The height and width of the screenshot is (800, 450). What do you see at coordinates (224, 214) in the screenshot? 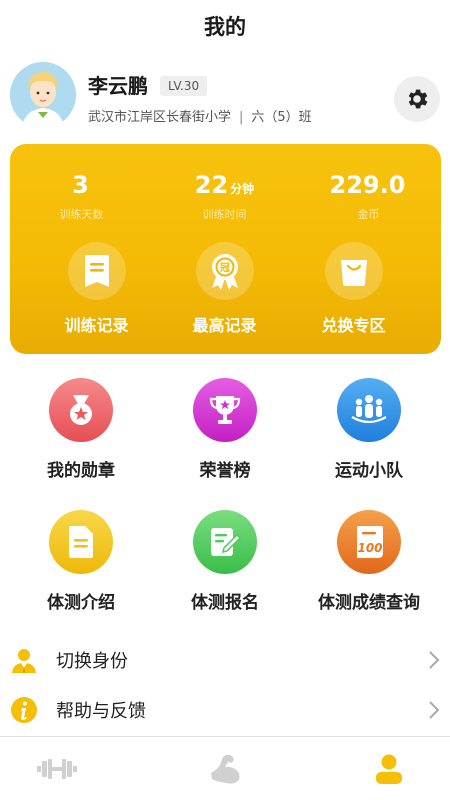
I see `stat-label: 训练时间` at bounding box center [224, 214].